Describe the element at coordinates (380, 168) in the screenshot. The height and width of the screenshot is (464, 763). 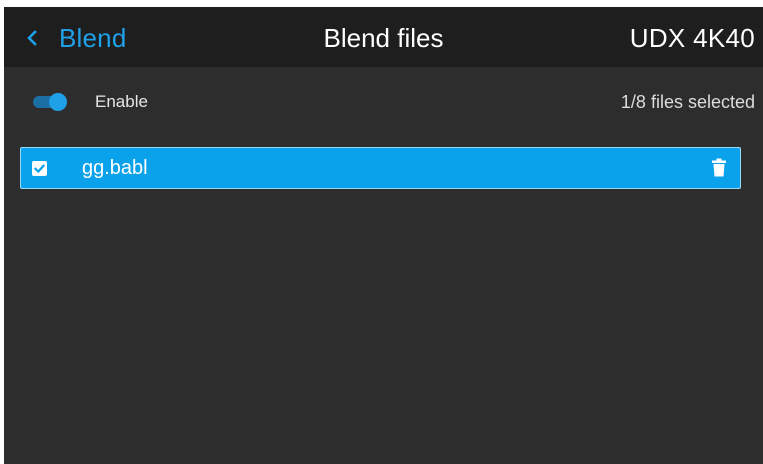
I see `file-list-item: gg.babl` at that location.